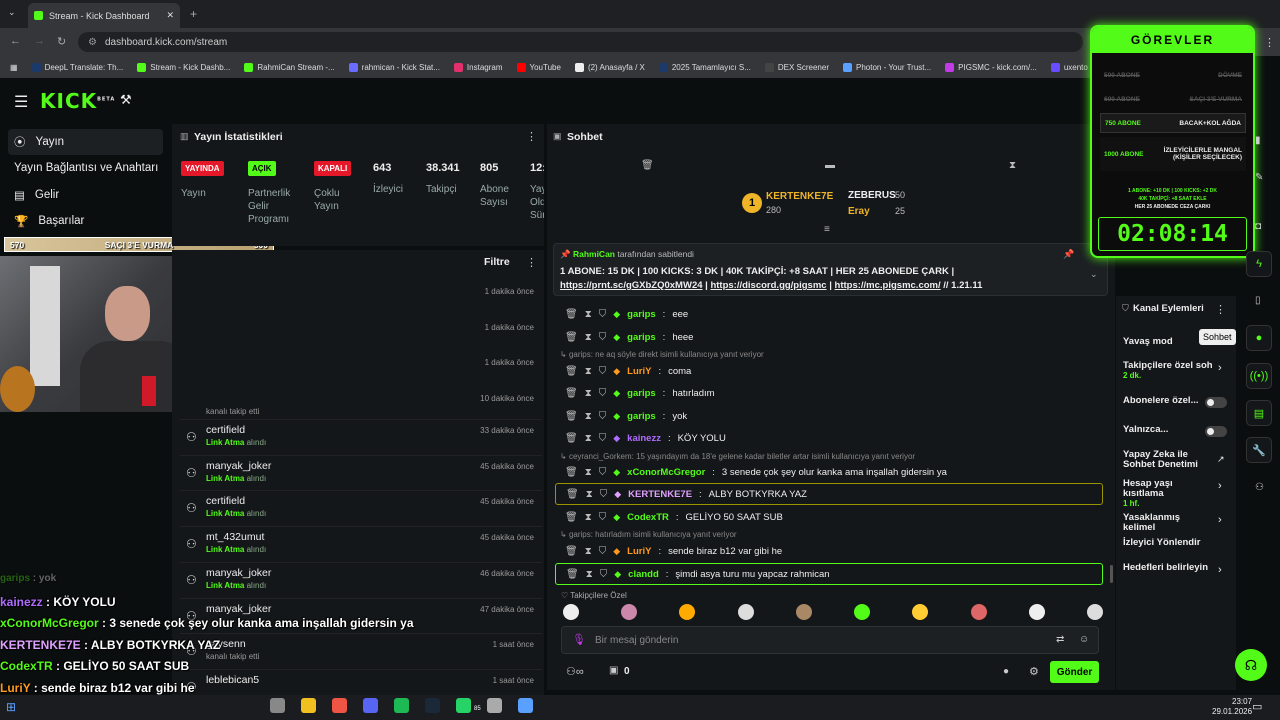 The width and height of the screenshot is (1280, 720). Describe the element at coordinates (1259, 487) in the screenshot. I see `share-icon: ⚇` at that location.